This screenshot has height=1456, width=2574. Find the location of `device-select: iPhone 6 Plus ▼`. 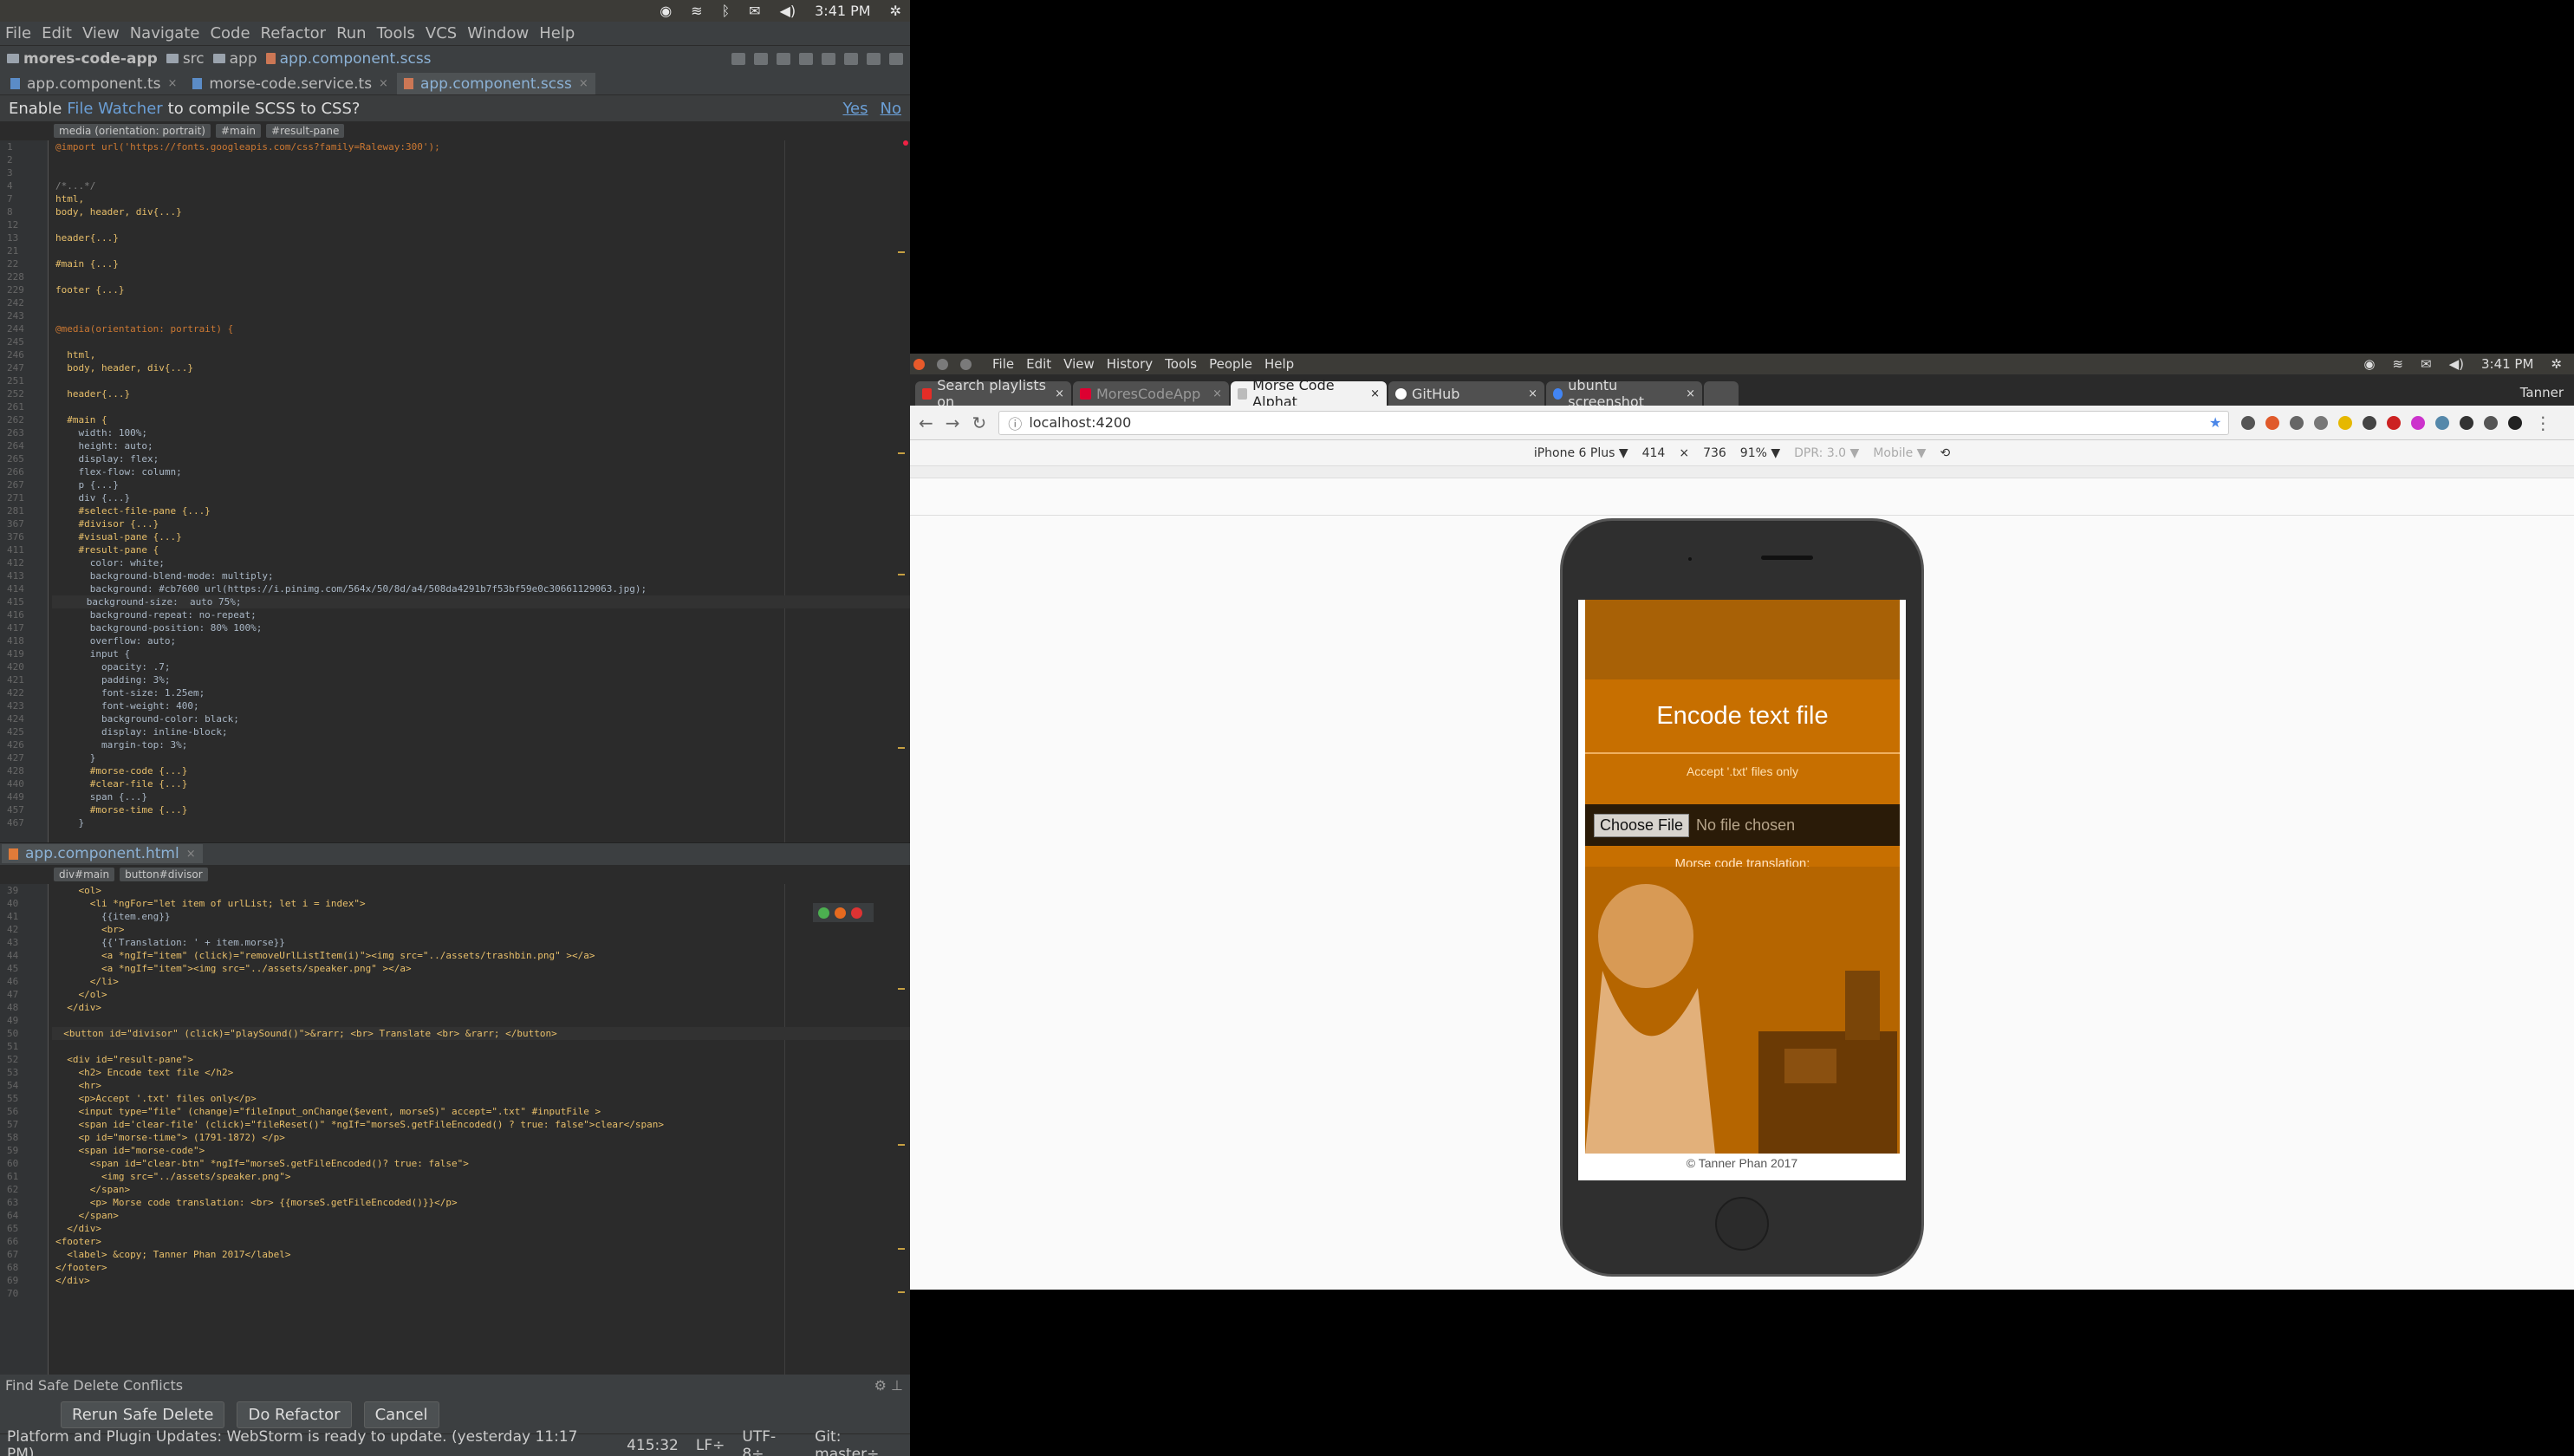

device-select: iPhone 6 Plus ▼ is located at coordinates (1581, 453).